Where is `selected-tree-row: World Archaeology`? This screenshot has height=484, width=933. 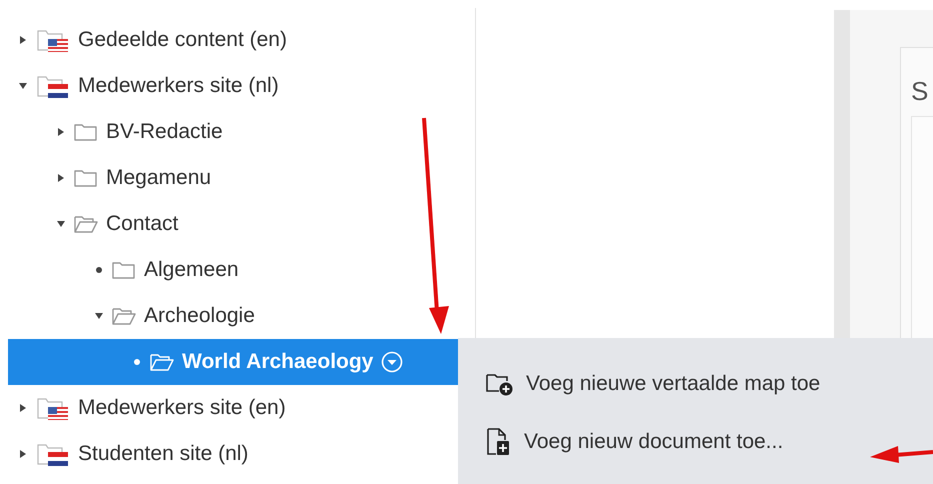 selected-tree-row: World Archaeology is located at coordinates (234, 362).